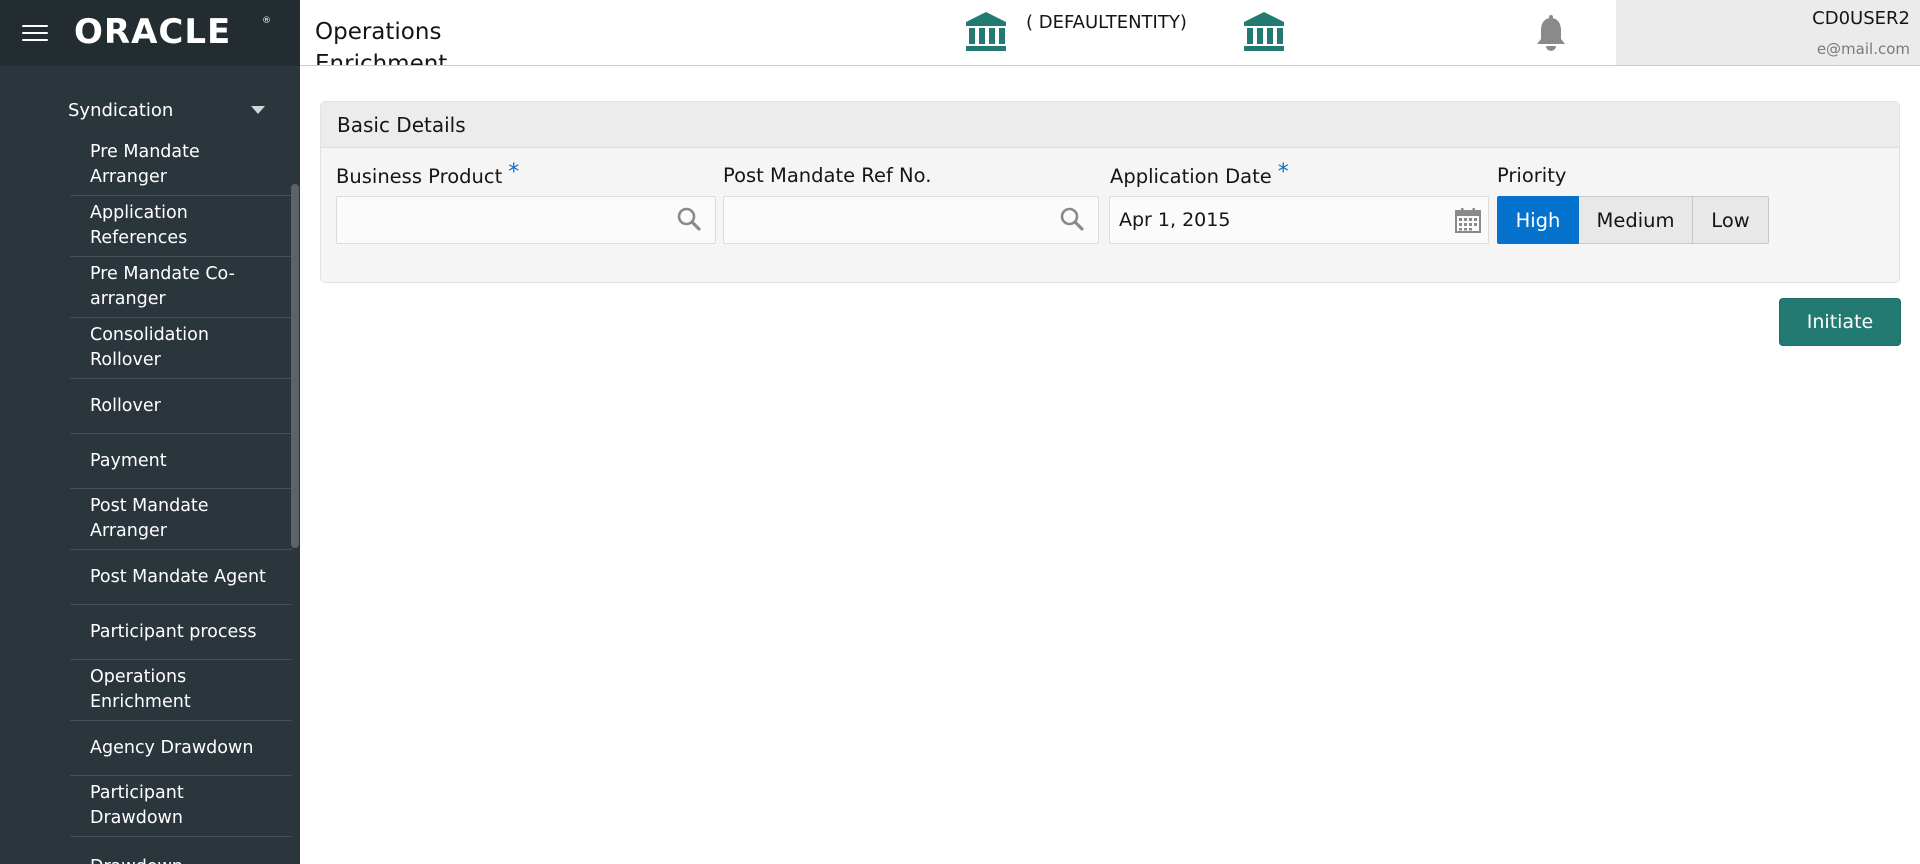  What do you see at coordinates (178, 576) in the screenshot?
I see `sidebar-item-label: Post Mandate Agent` at bounding box center [178, 576].